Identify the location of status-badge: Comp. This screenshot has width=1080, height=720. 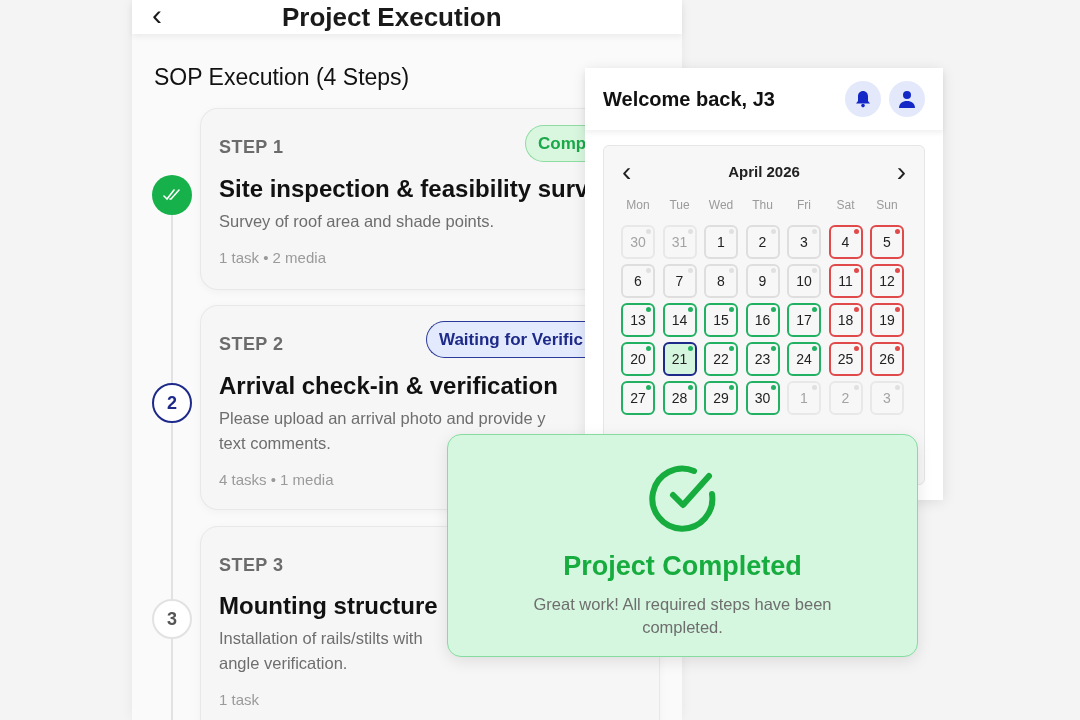
(555, 143).